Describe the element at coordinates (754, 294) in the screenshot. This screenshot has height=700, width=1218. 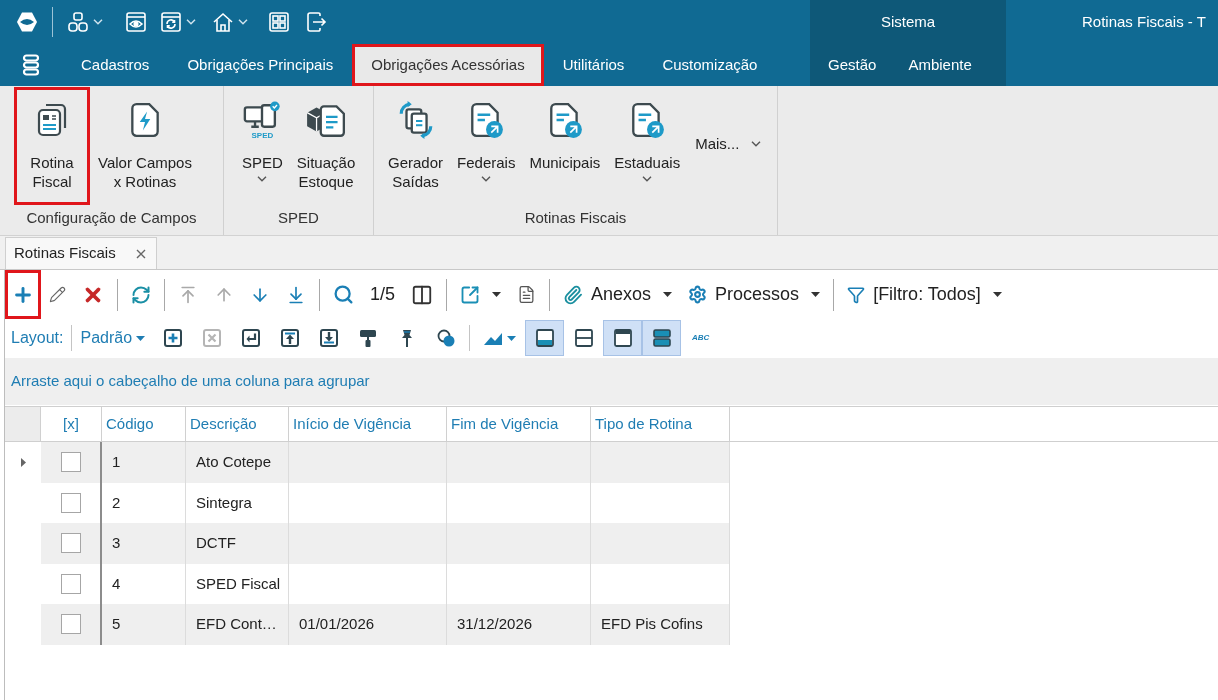
I see `processes-button: Processos` at that location.